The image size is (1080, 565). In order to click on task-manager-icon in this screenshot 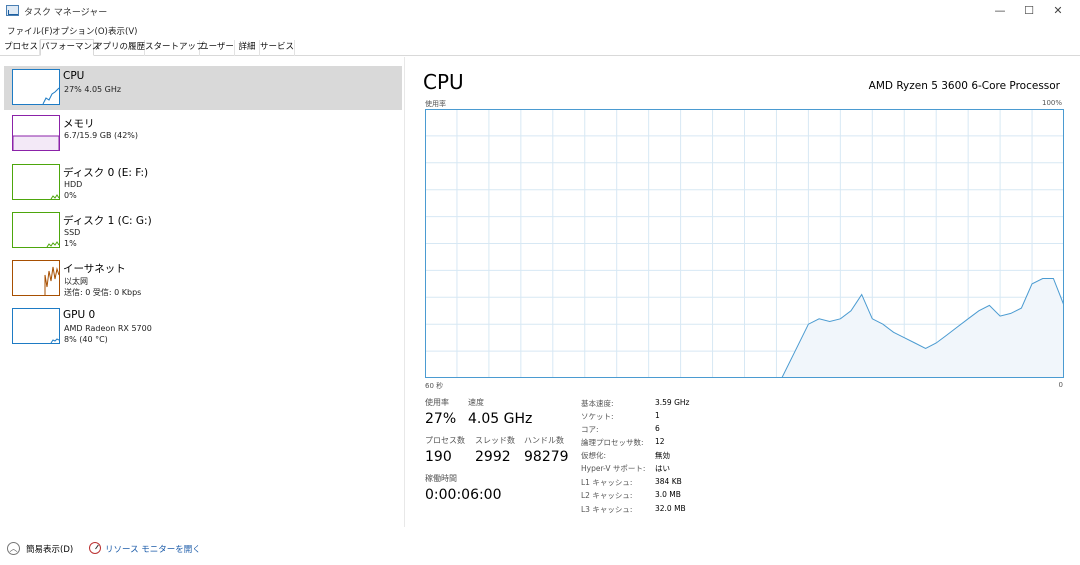, I will do `click(12, 10)`.